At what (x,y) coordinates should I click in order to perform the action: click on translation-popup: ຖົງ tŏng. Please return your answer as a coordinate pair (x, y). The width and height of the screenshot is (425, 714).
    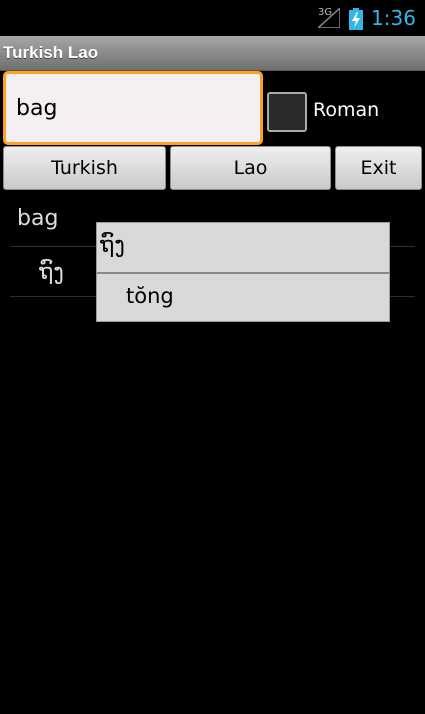
    Looking at the image, I should click on (243, 272).